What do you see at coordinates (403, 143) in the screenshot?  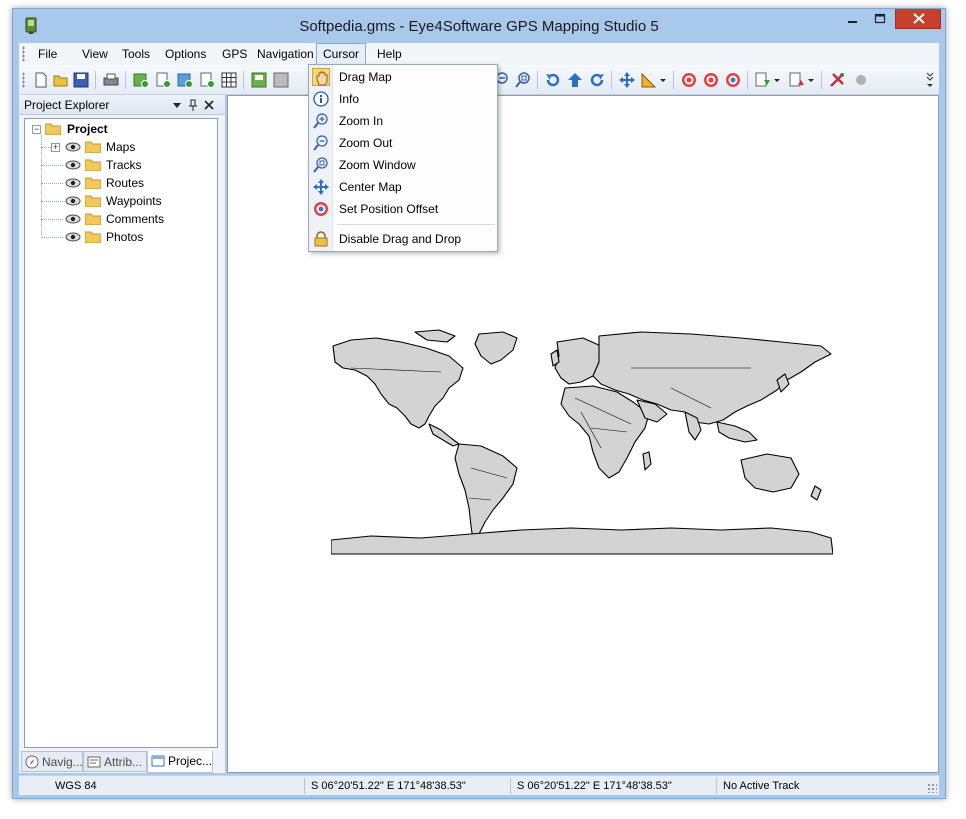 I see `menu-item-zoom-out: Zoom Out` at bounding box center [403, 143].